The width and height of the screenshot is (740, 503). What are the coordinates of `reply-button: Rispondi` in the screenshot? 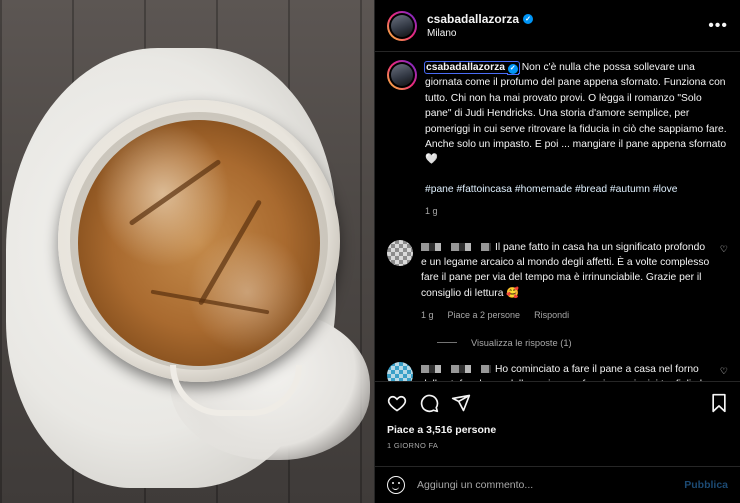 It's located at (551, 315).